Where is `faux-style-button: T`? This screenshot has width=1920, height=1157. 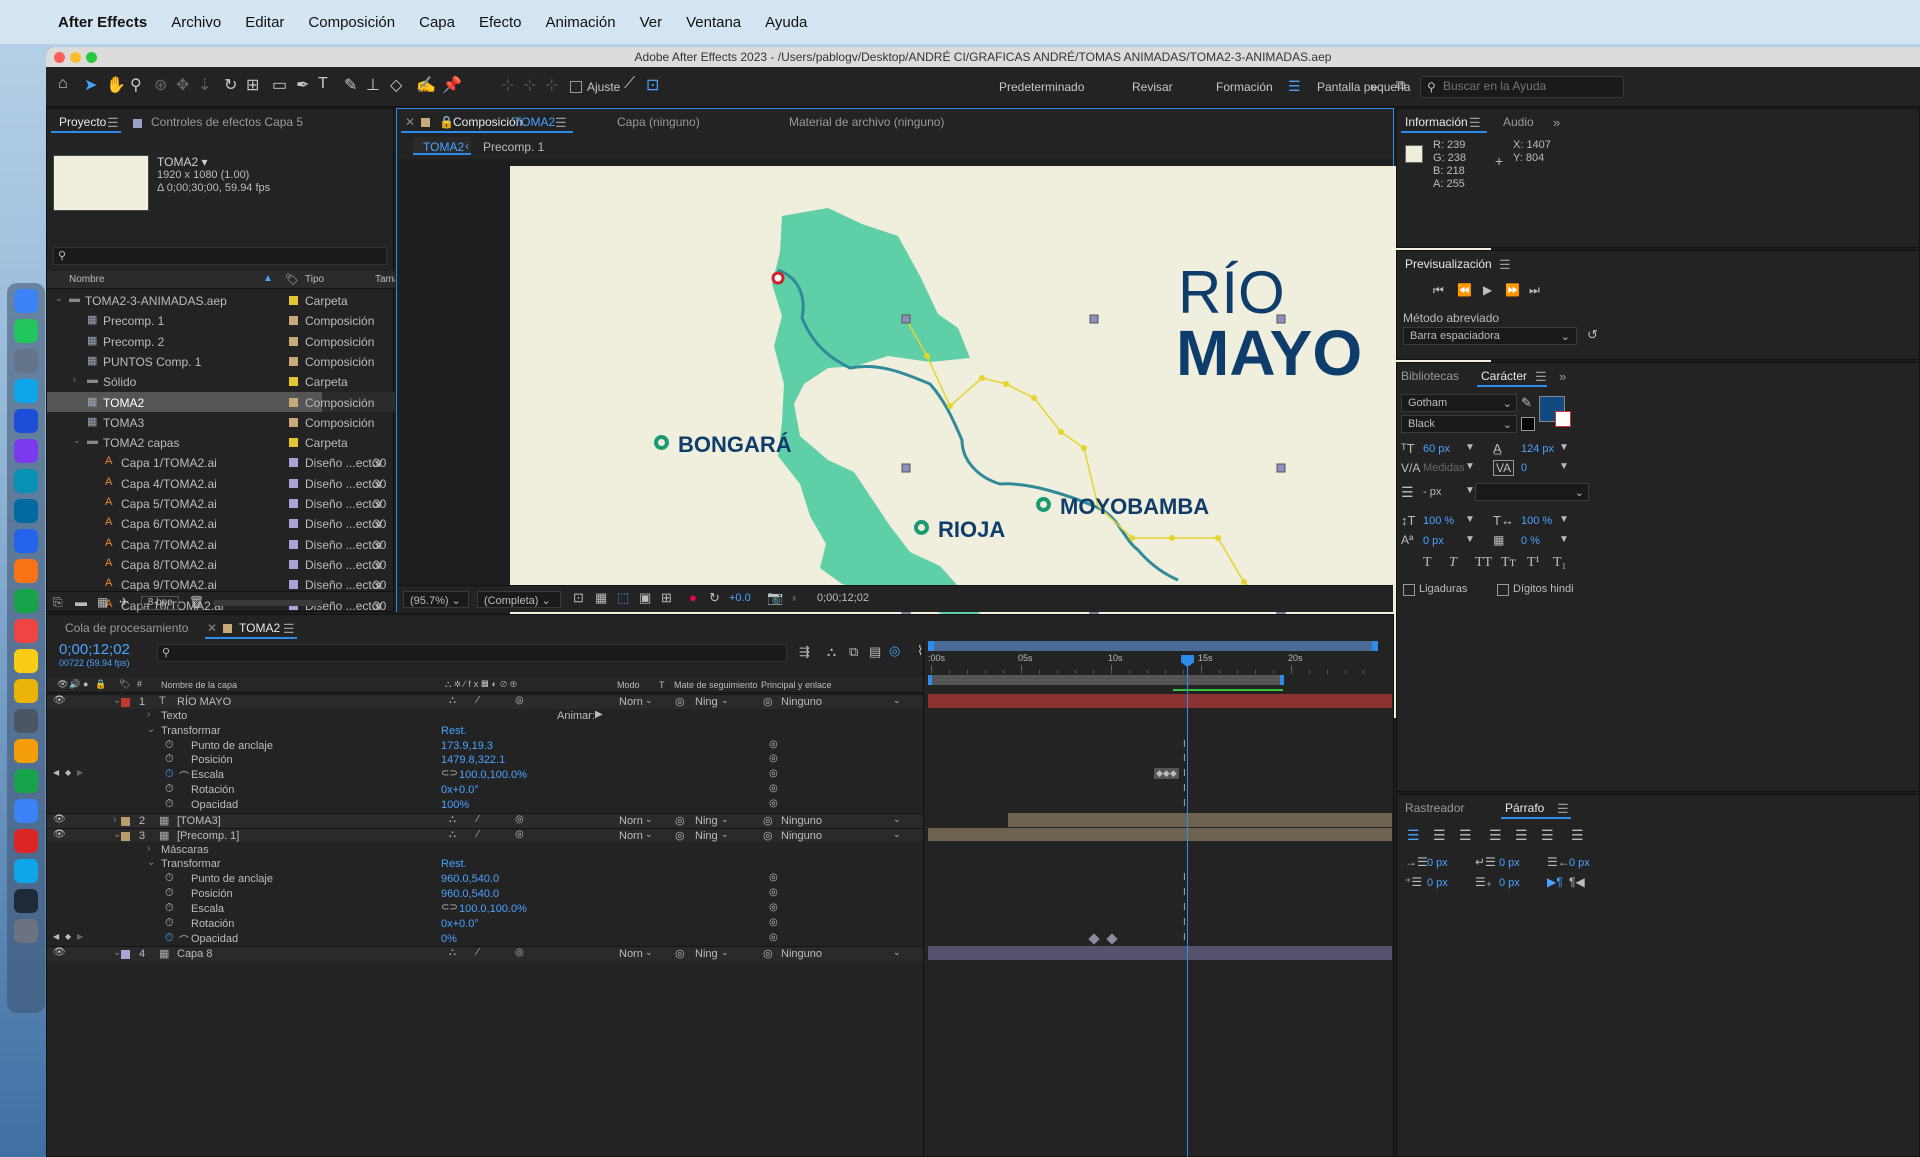 faux-style-button: T is located at coordinates (1427, 563).